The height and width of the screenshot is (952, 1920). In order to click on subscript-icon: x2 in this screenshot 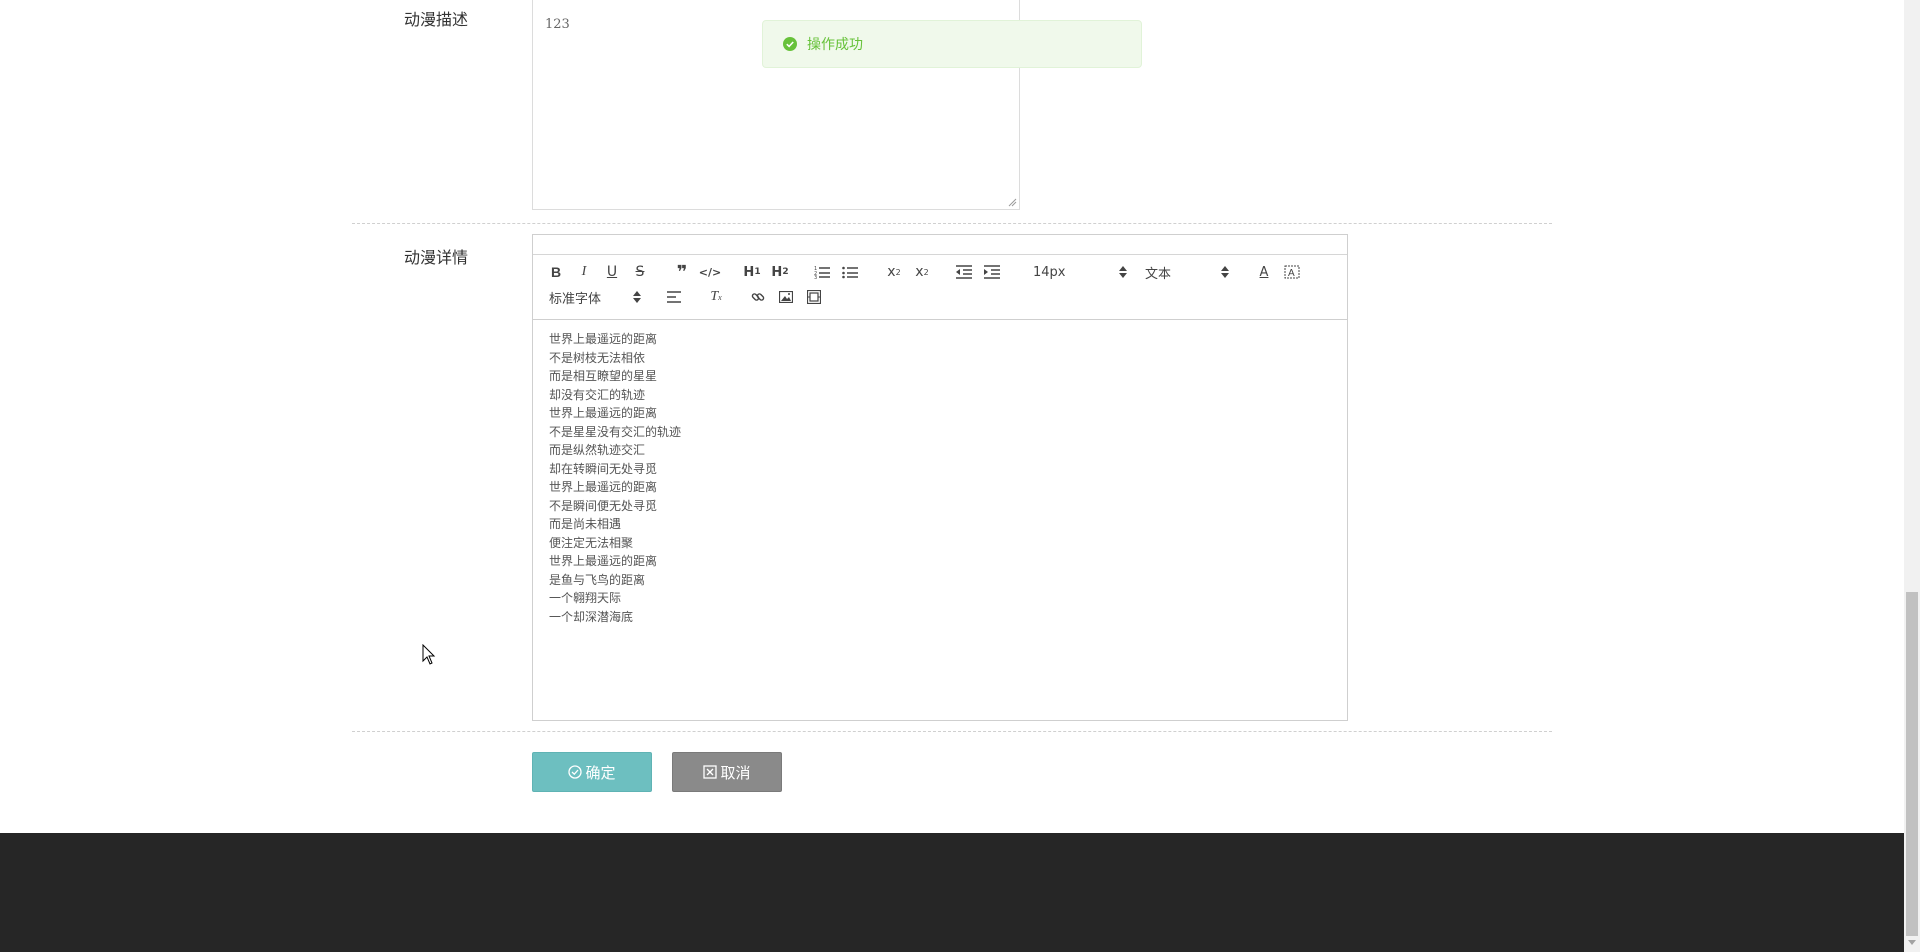, I will do `click(894, 272)`.